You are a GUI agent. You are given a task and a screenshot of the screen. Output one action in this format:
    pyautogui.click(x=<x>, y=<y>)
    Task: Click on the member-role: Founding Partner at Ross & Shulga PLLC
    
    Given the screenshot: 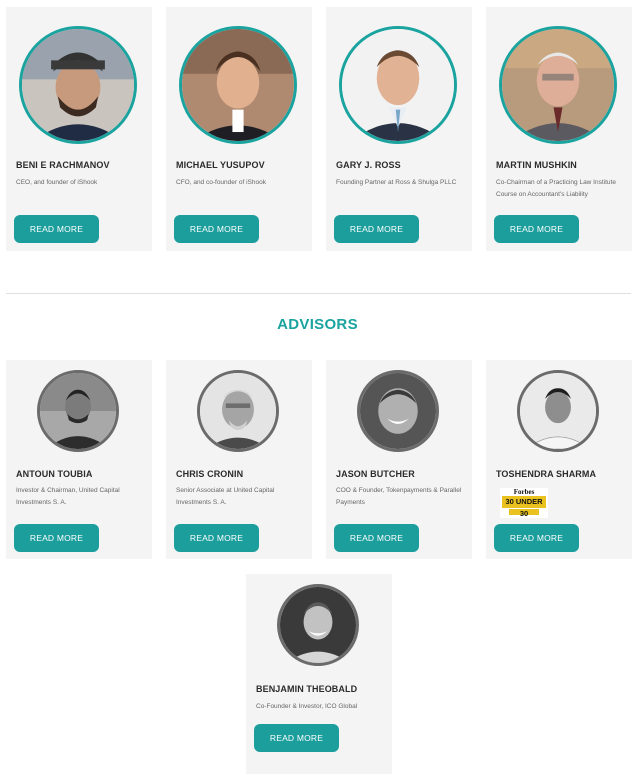 What is the action you would take?
    pyautogui.click(x=396, y=182)
    